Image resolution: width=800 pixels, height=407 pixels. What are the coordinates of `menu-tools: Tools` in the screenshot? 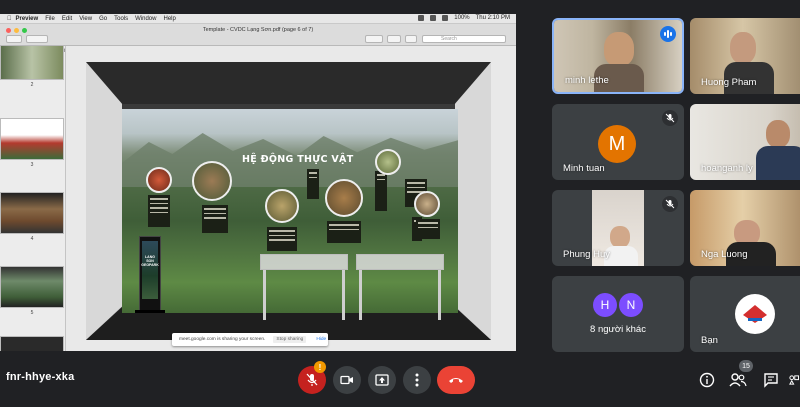 It's located at (121, 19).